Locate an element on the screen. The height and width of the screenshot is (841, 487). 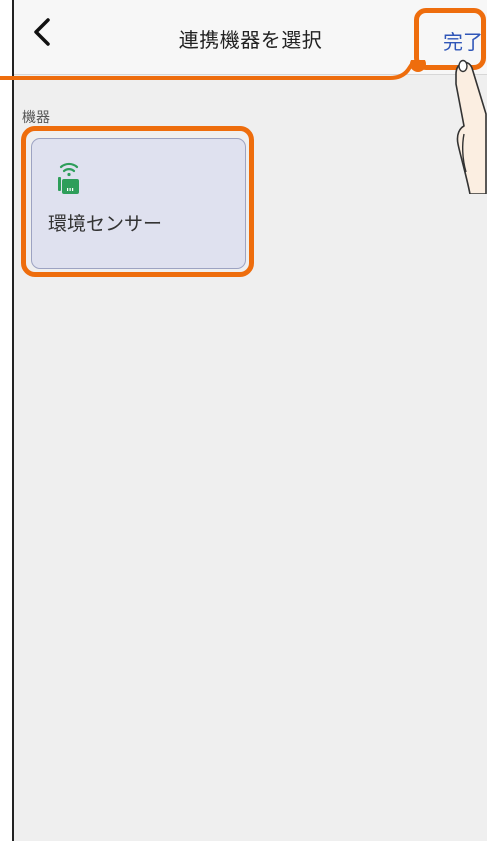
section-label-devices: 機器 is located at coordinates (36, 118).